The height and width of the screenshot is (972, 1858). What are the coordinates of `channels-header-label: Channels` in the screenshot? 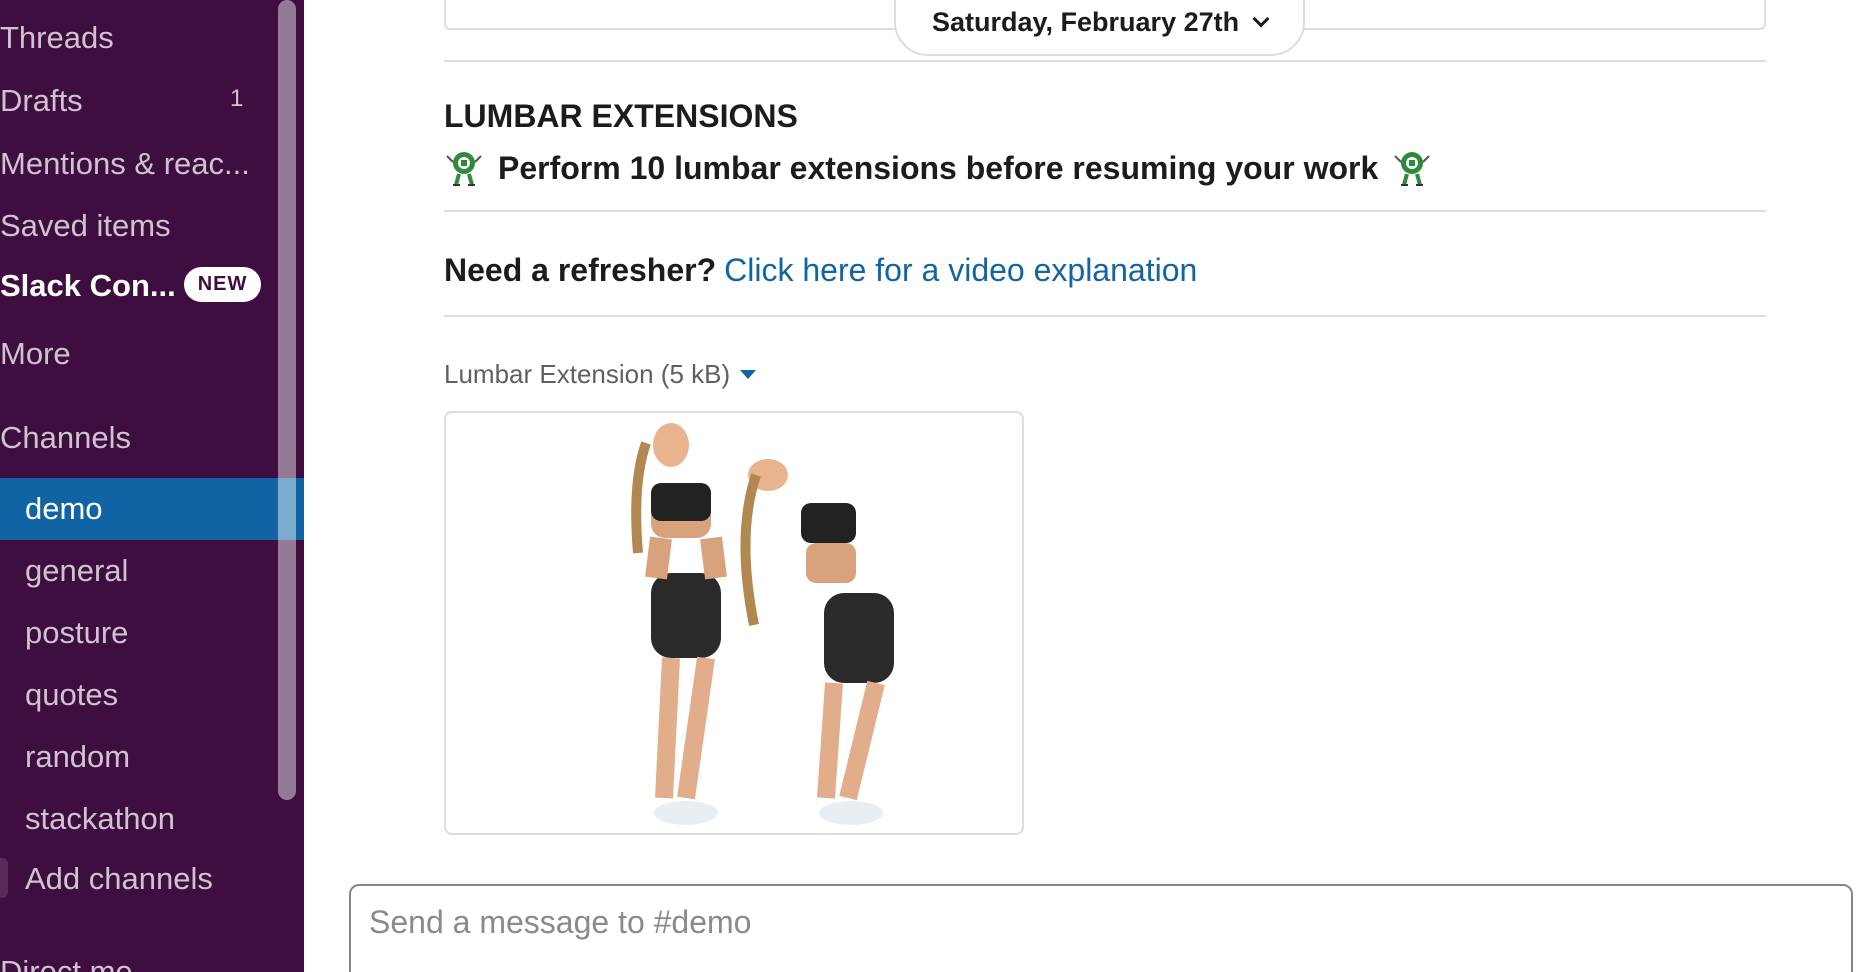 It's located at (65, 437).